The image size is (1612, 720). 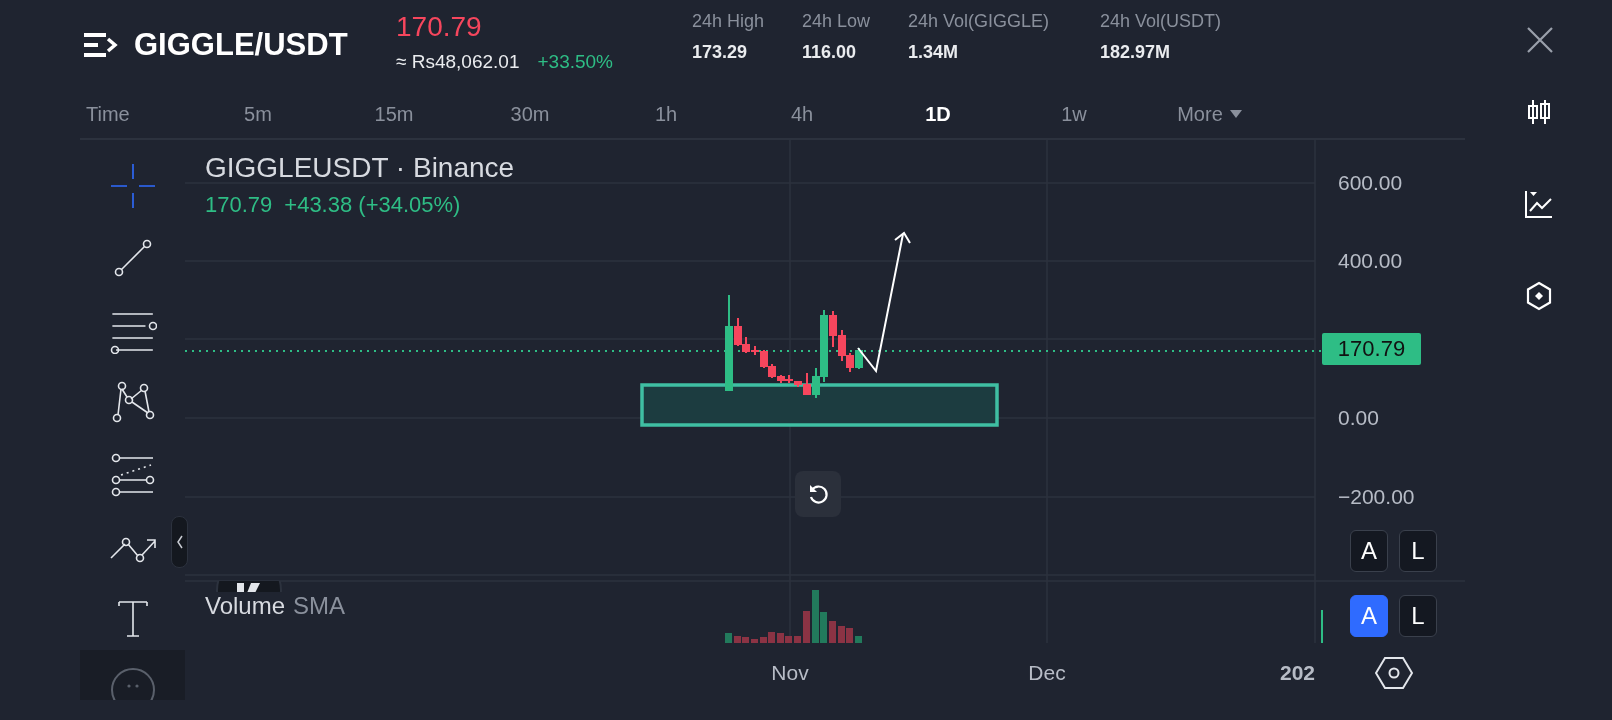 What do you see at coordinates (1074, 114) in the screenshot?
I see `timeframe-tab: 1w` at bounding box center [1074, 114].